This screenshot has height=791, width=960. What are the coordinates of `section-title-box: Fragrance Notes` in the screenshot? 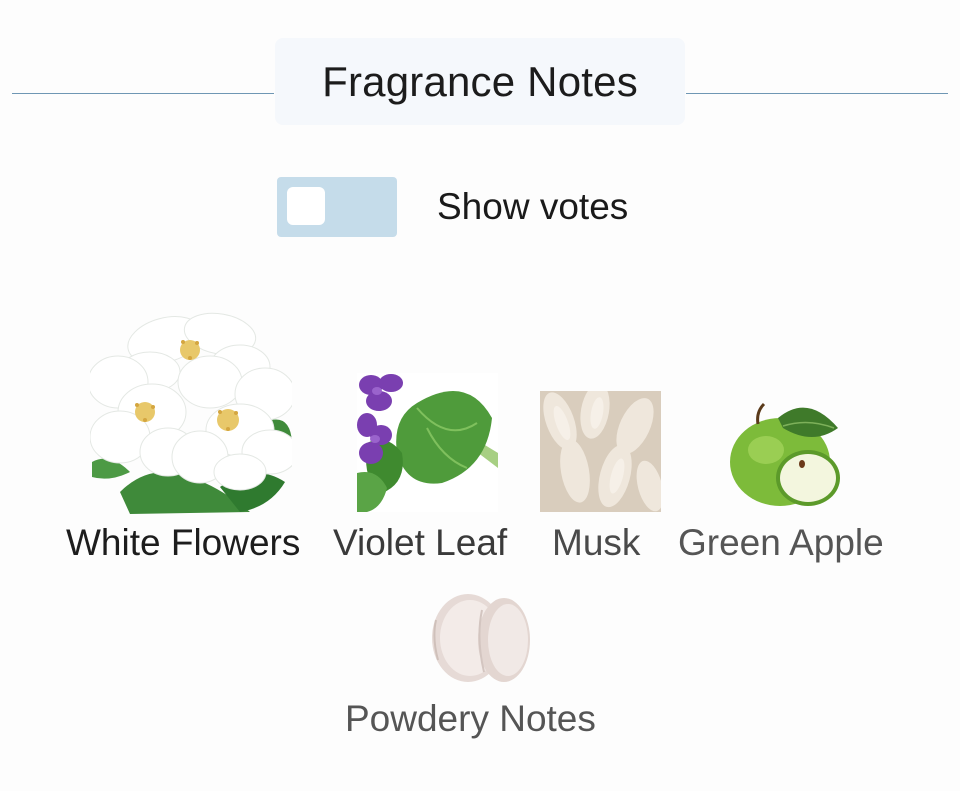 It's located at (480, 81).